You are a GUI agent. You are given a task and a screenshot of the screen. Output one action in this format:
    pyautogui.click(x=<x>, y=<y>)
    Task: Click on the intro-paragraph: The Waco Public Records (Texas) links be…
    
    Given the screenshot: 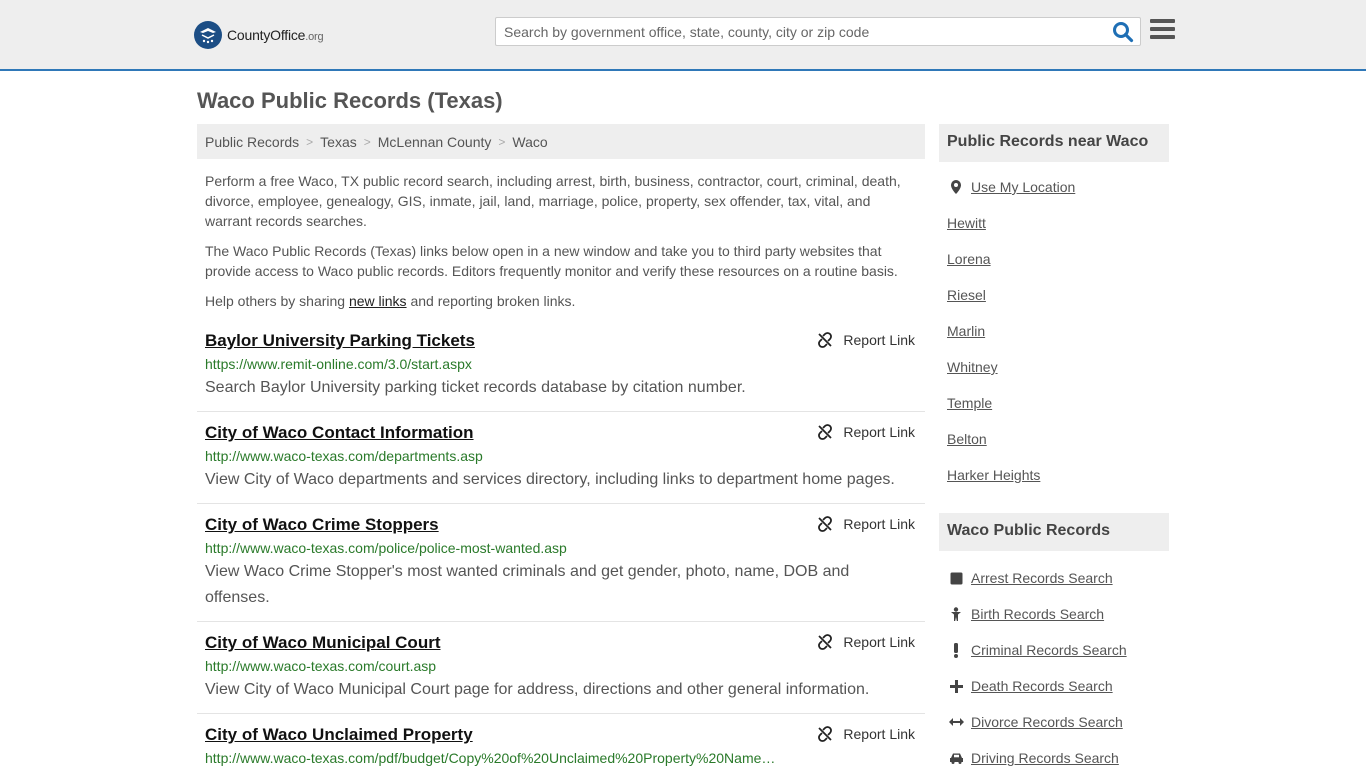 What is the action you would take?
    pyautogui.click(x=551, y=261)
    